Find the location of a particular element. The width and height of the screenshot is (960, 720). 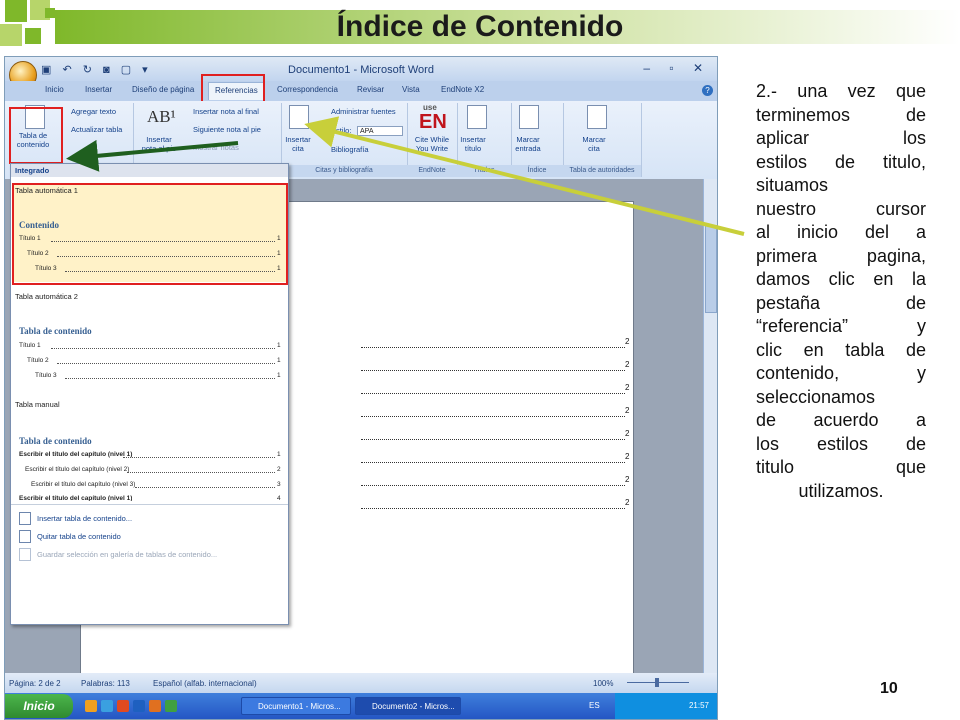

paragraph-line: situamos is located at coordinates (792, 185).